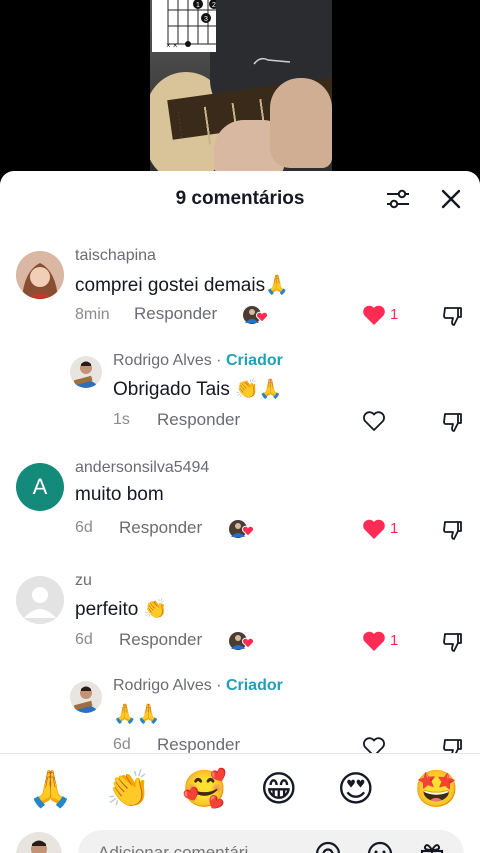  I want to click on comment-username: andersonsilva5494, so click(142, 468).